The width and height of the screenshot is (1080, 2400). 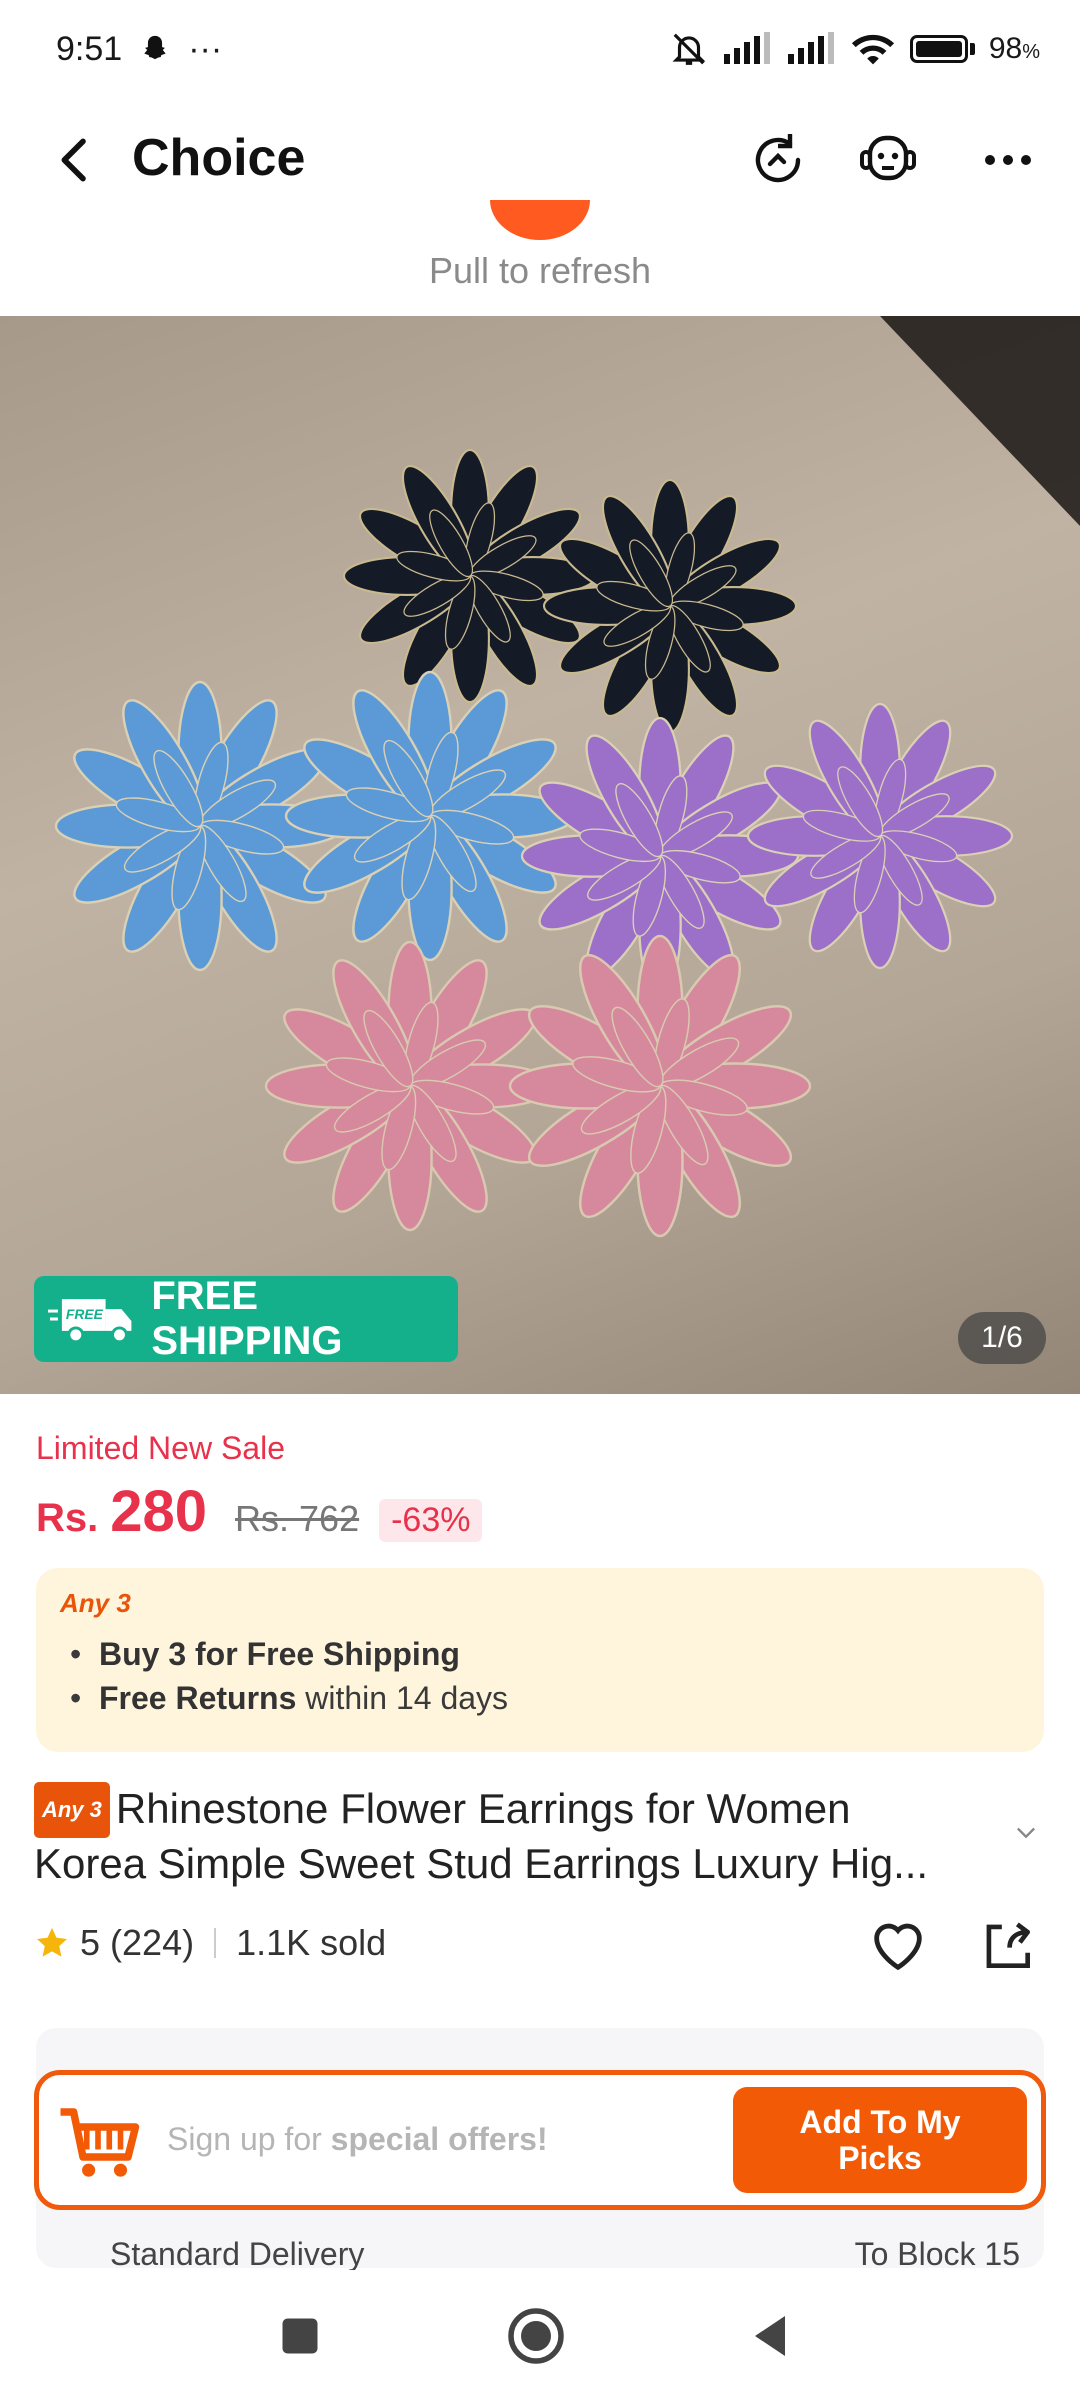 What do you see at coordinates (898, 1946) in the screenshot?
I see `heart-icon` at bounding box center [898, 1946].